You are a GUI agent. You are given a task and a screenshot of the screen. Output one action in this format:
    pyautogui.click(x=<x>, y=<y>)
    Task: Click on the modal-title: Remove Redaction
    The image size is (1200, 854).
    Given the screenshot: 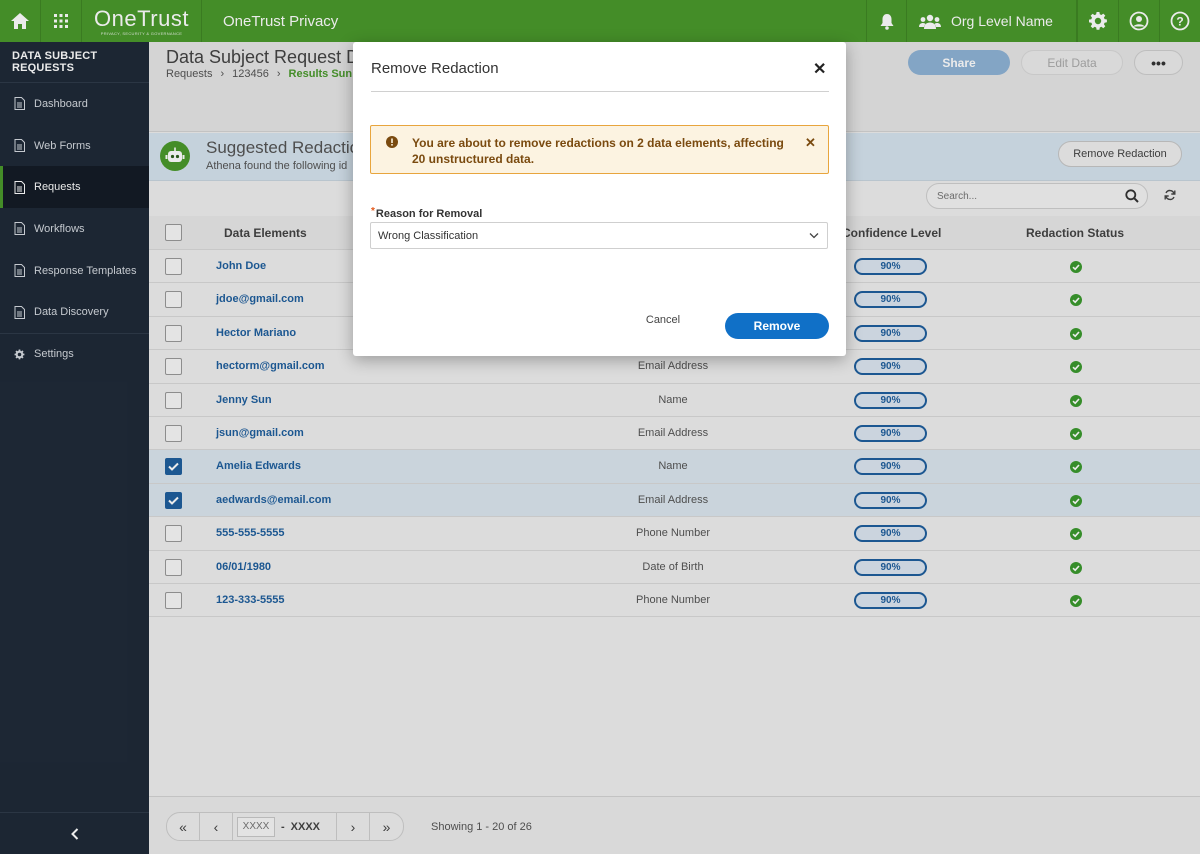 What is the action you would take?
    pyautogui.click(x=435, y=68)
    